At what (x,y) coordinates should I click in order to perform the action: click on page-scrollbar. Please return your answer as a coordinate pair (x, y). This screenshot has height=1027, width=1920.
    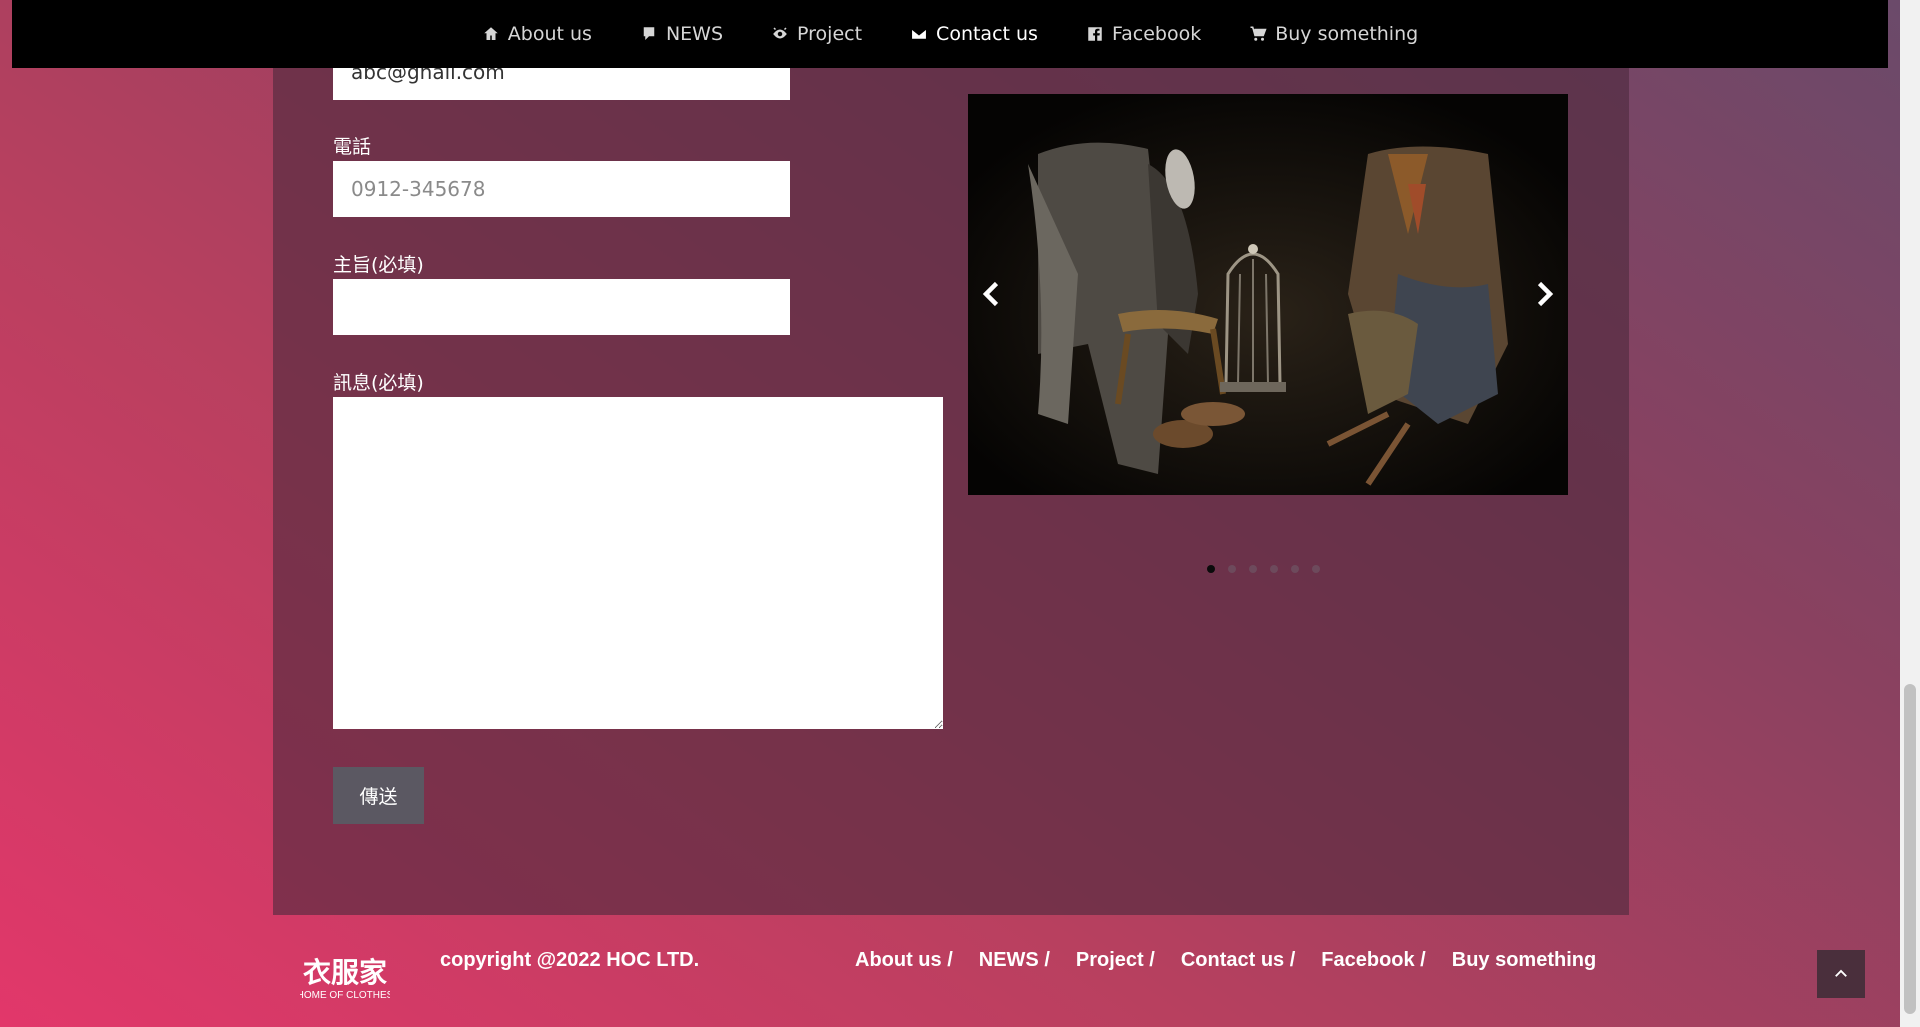
    Looking at the image, I should click on (1910, 513).